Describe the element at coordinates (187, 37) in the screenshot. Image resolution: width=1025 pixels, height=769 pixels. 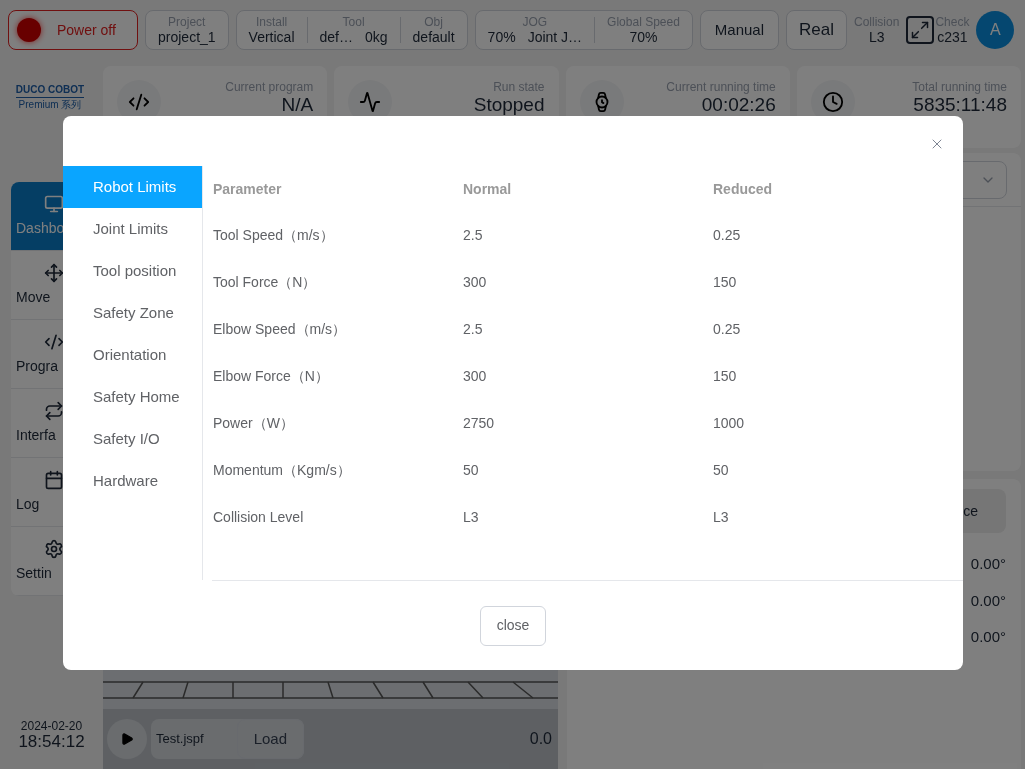
I see `field-value: project_1` at that location.